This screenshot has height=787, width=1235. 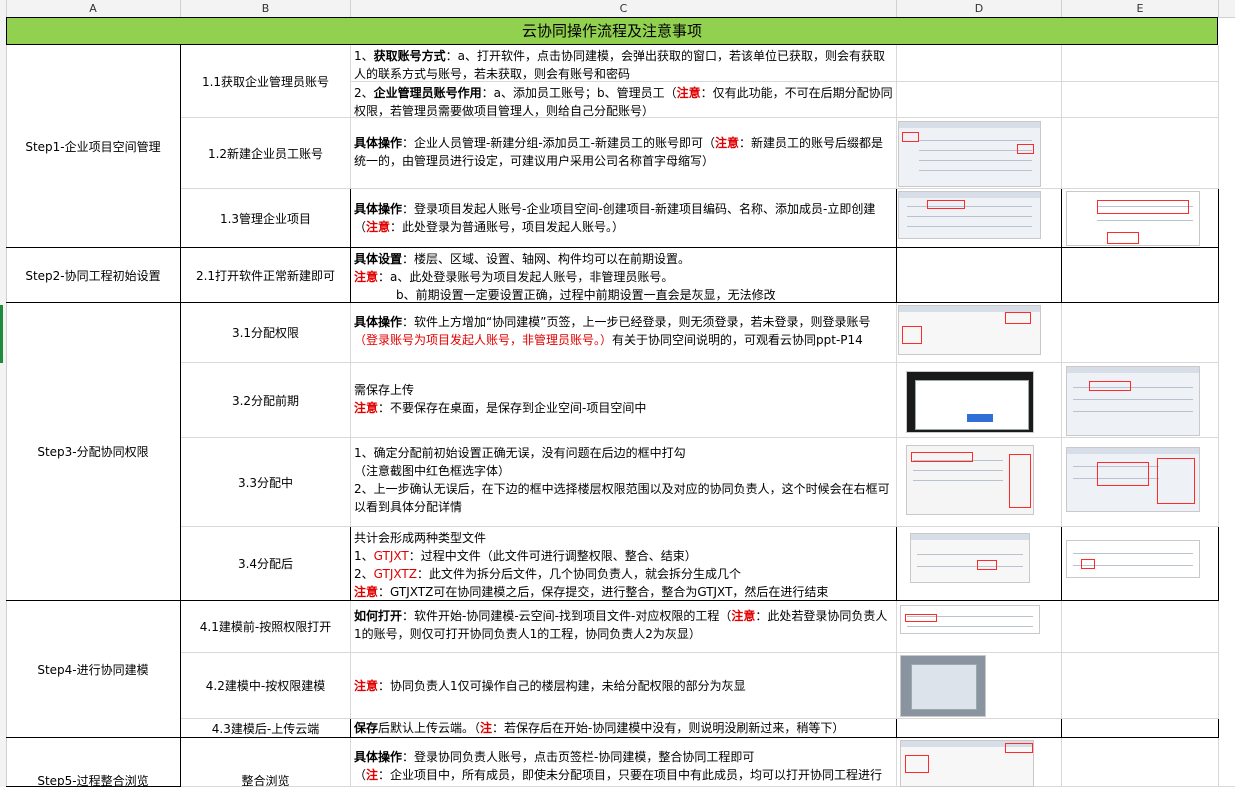 I want to click on text: ：此处登录为普通账号，项目发起人账号。）, so click(x=507, y=227).